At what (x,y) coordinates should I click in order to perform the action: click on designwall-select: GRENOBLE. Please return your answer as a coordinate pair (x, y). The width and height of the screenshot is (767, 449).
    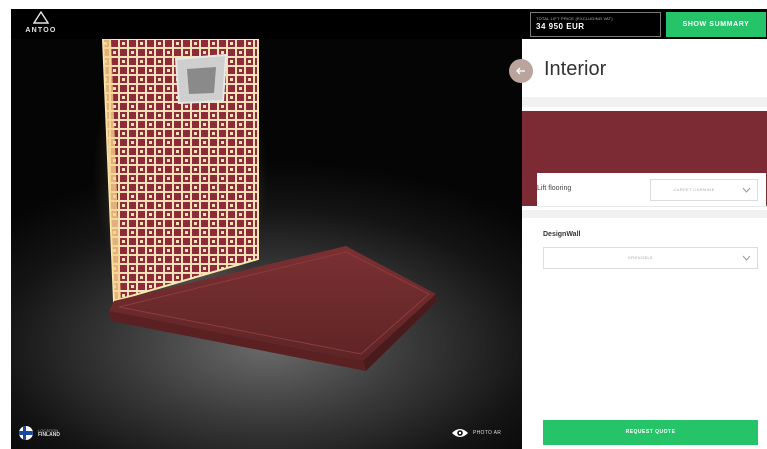
    Looking at the image, I should click on (650, 258).